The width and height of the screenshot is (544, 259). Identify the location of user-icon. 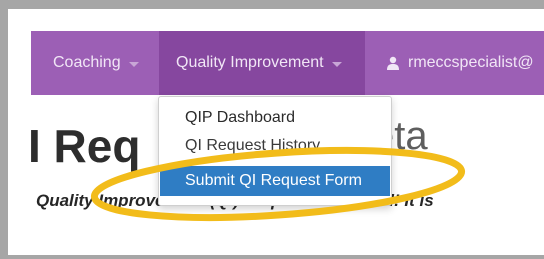
(393, 63).